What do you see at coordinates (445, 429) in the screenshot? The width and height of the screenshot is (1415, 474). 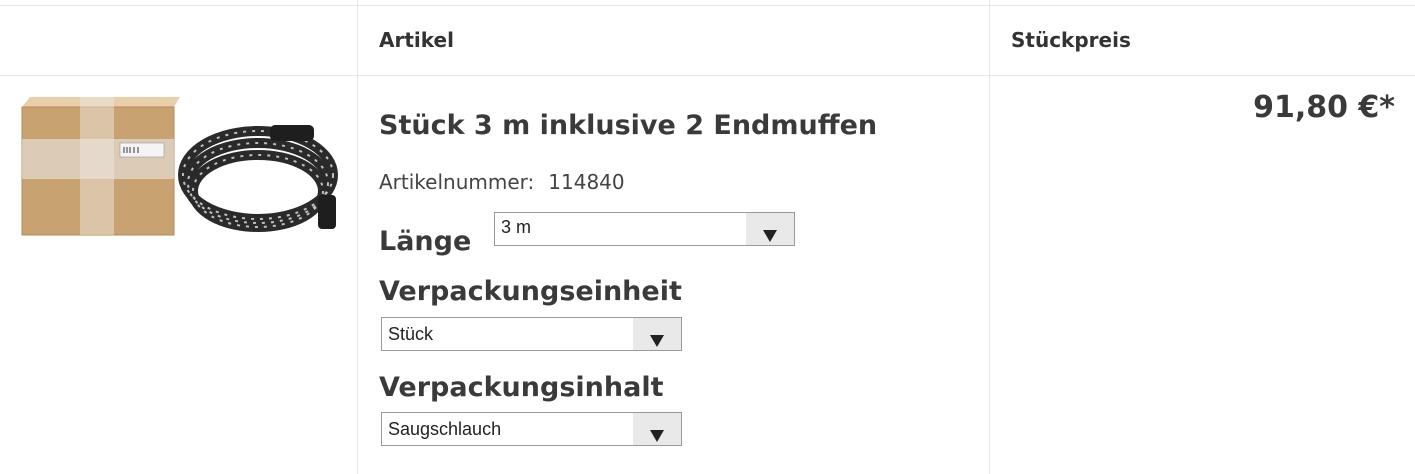 I see `package-content-select-value: Saugschlauch` at bounding box center [445, 429].